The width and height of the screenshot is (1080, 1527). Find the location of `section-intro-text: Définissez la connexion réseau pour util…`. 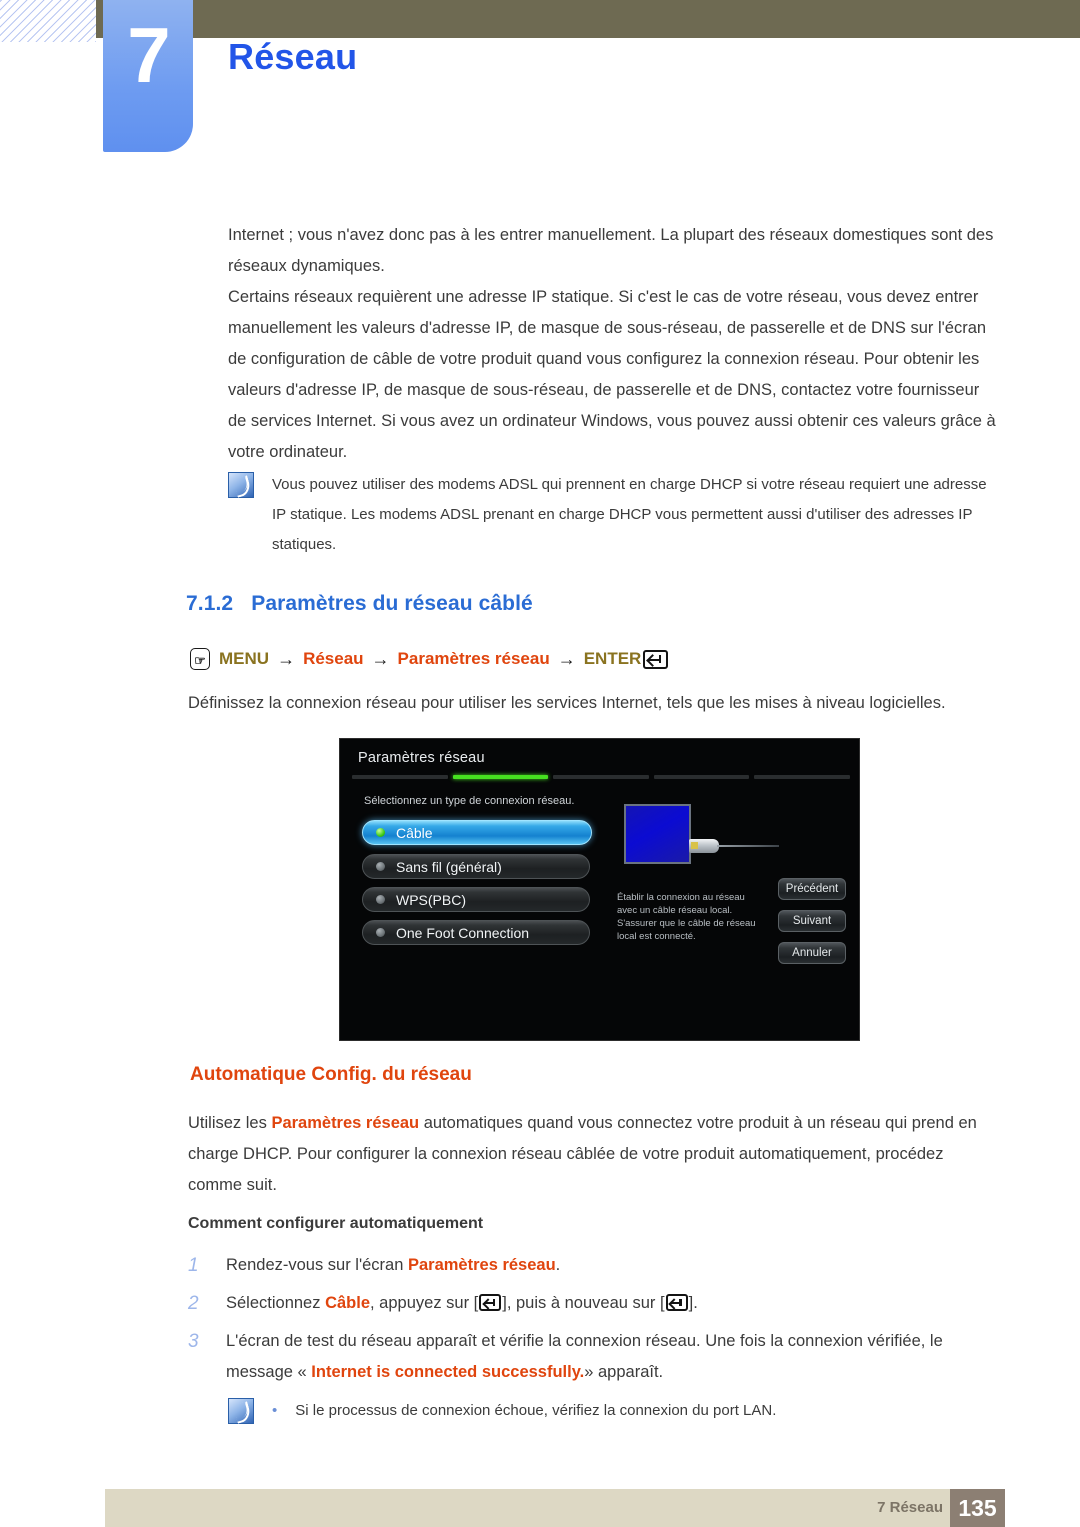

section-intro-text: Définissez la connexion réseau pour util… is located at coordinates (567, 703).